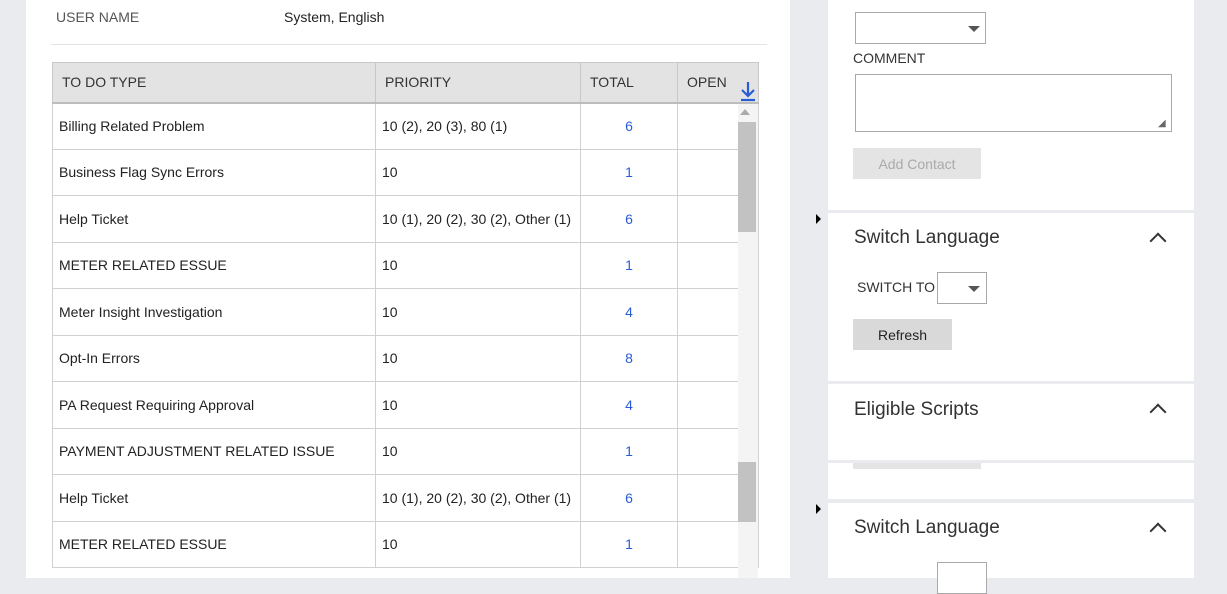  What do you see at coordinates (749, 91) in the screenshot?
I see `download-icon` at bounding box center [749, 91].